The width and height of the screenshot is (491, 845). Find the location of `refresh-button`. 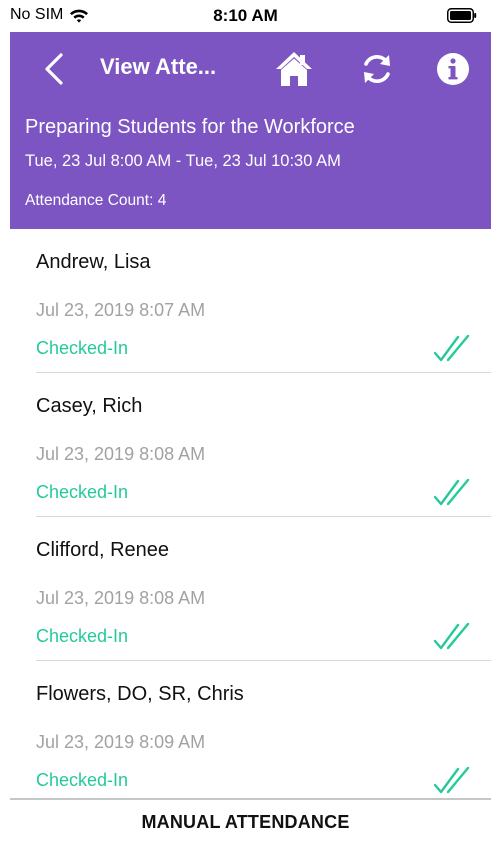

refresh-button is located at coordinates (377, 69).